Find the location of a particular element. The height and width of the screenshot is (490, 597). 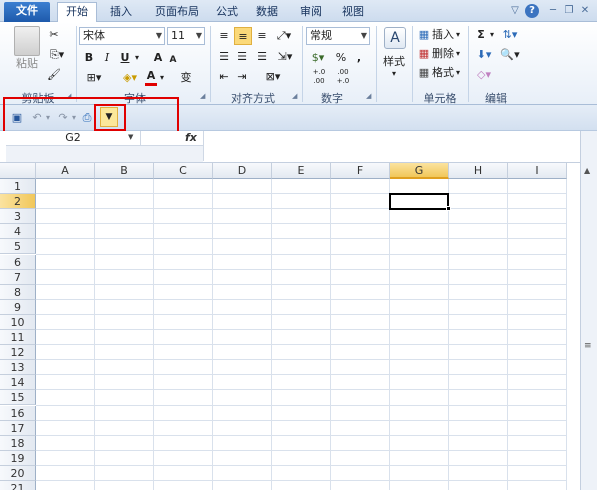

orientation-icon: ⤢▾ is located at coordinates (284, 36).